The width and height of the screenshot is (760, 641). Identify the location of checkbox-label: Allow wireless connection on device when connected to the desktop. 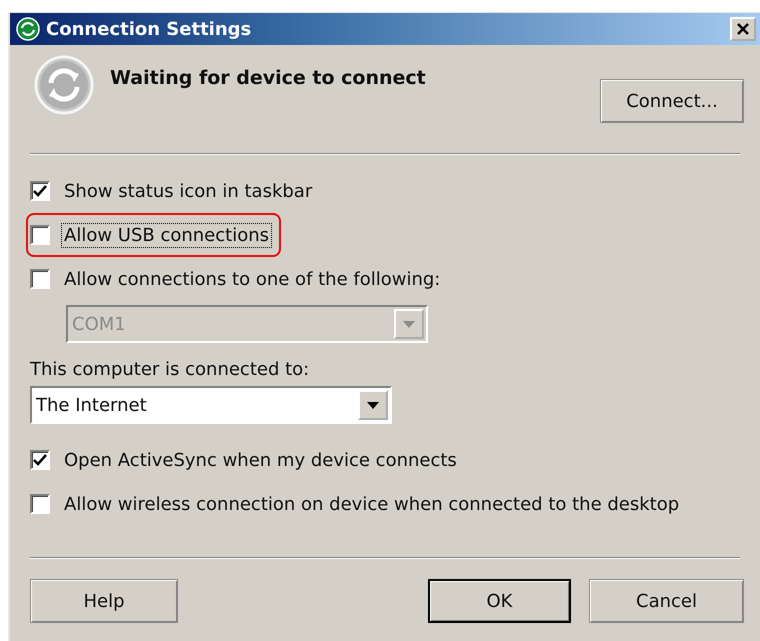
(372, 504).